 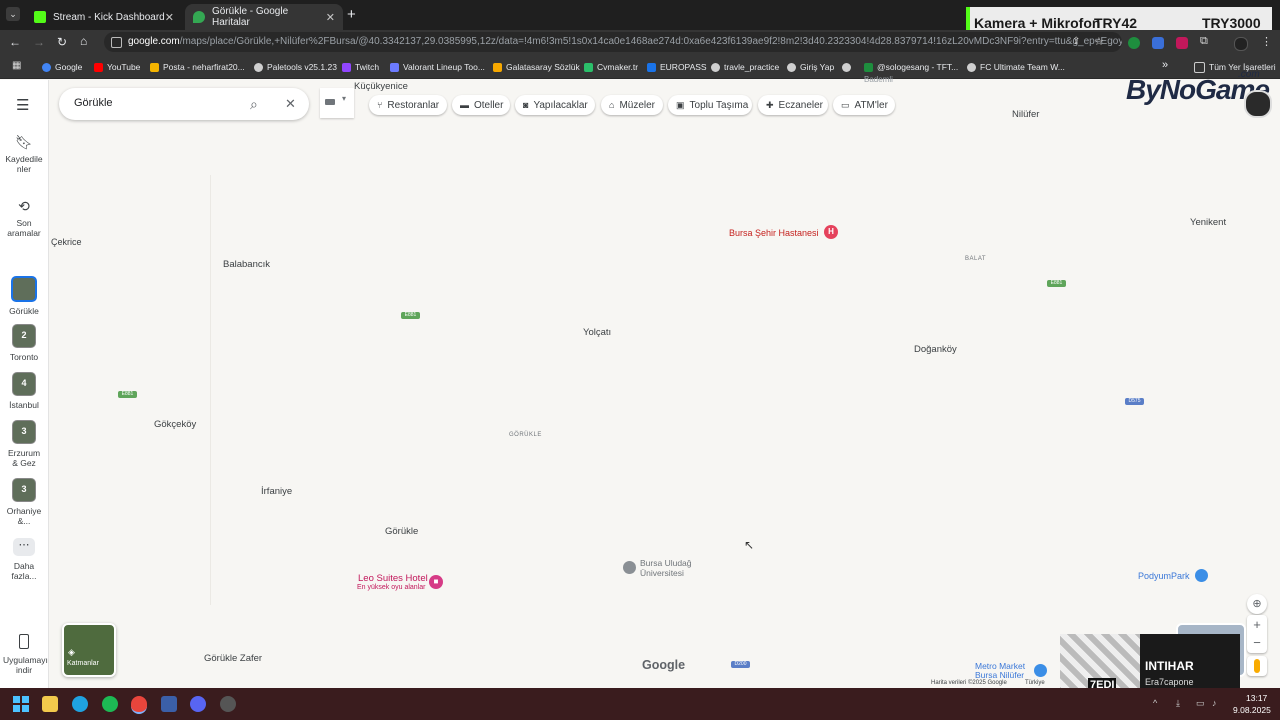 What do you see at coordinates (793, 105) in the screenshot?
I see `chip-pharmacies: ✚ Eczaneler` at bounding box center [793, 105].